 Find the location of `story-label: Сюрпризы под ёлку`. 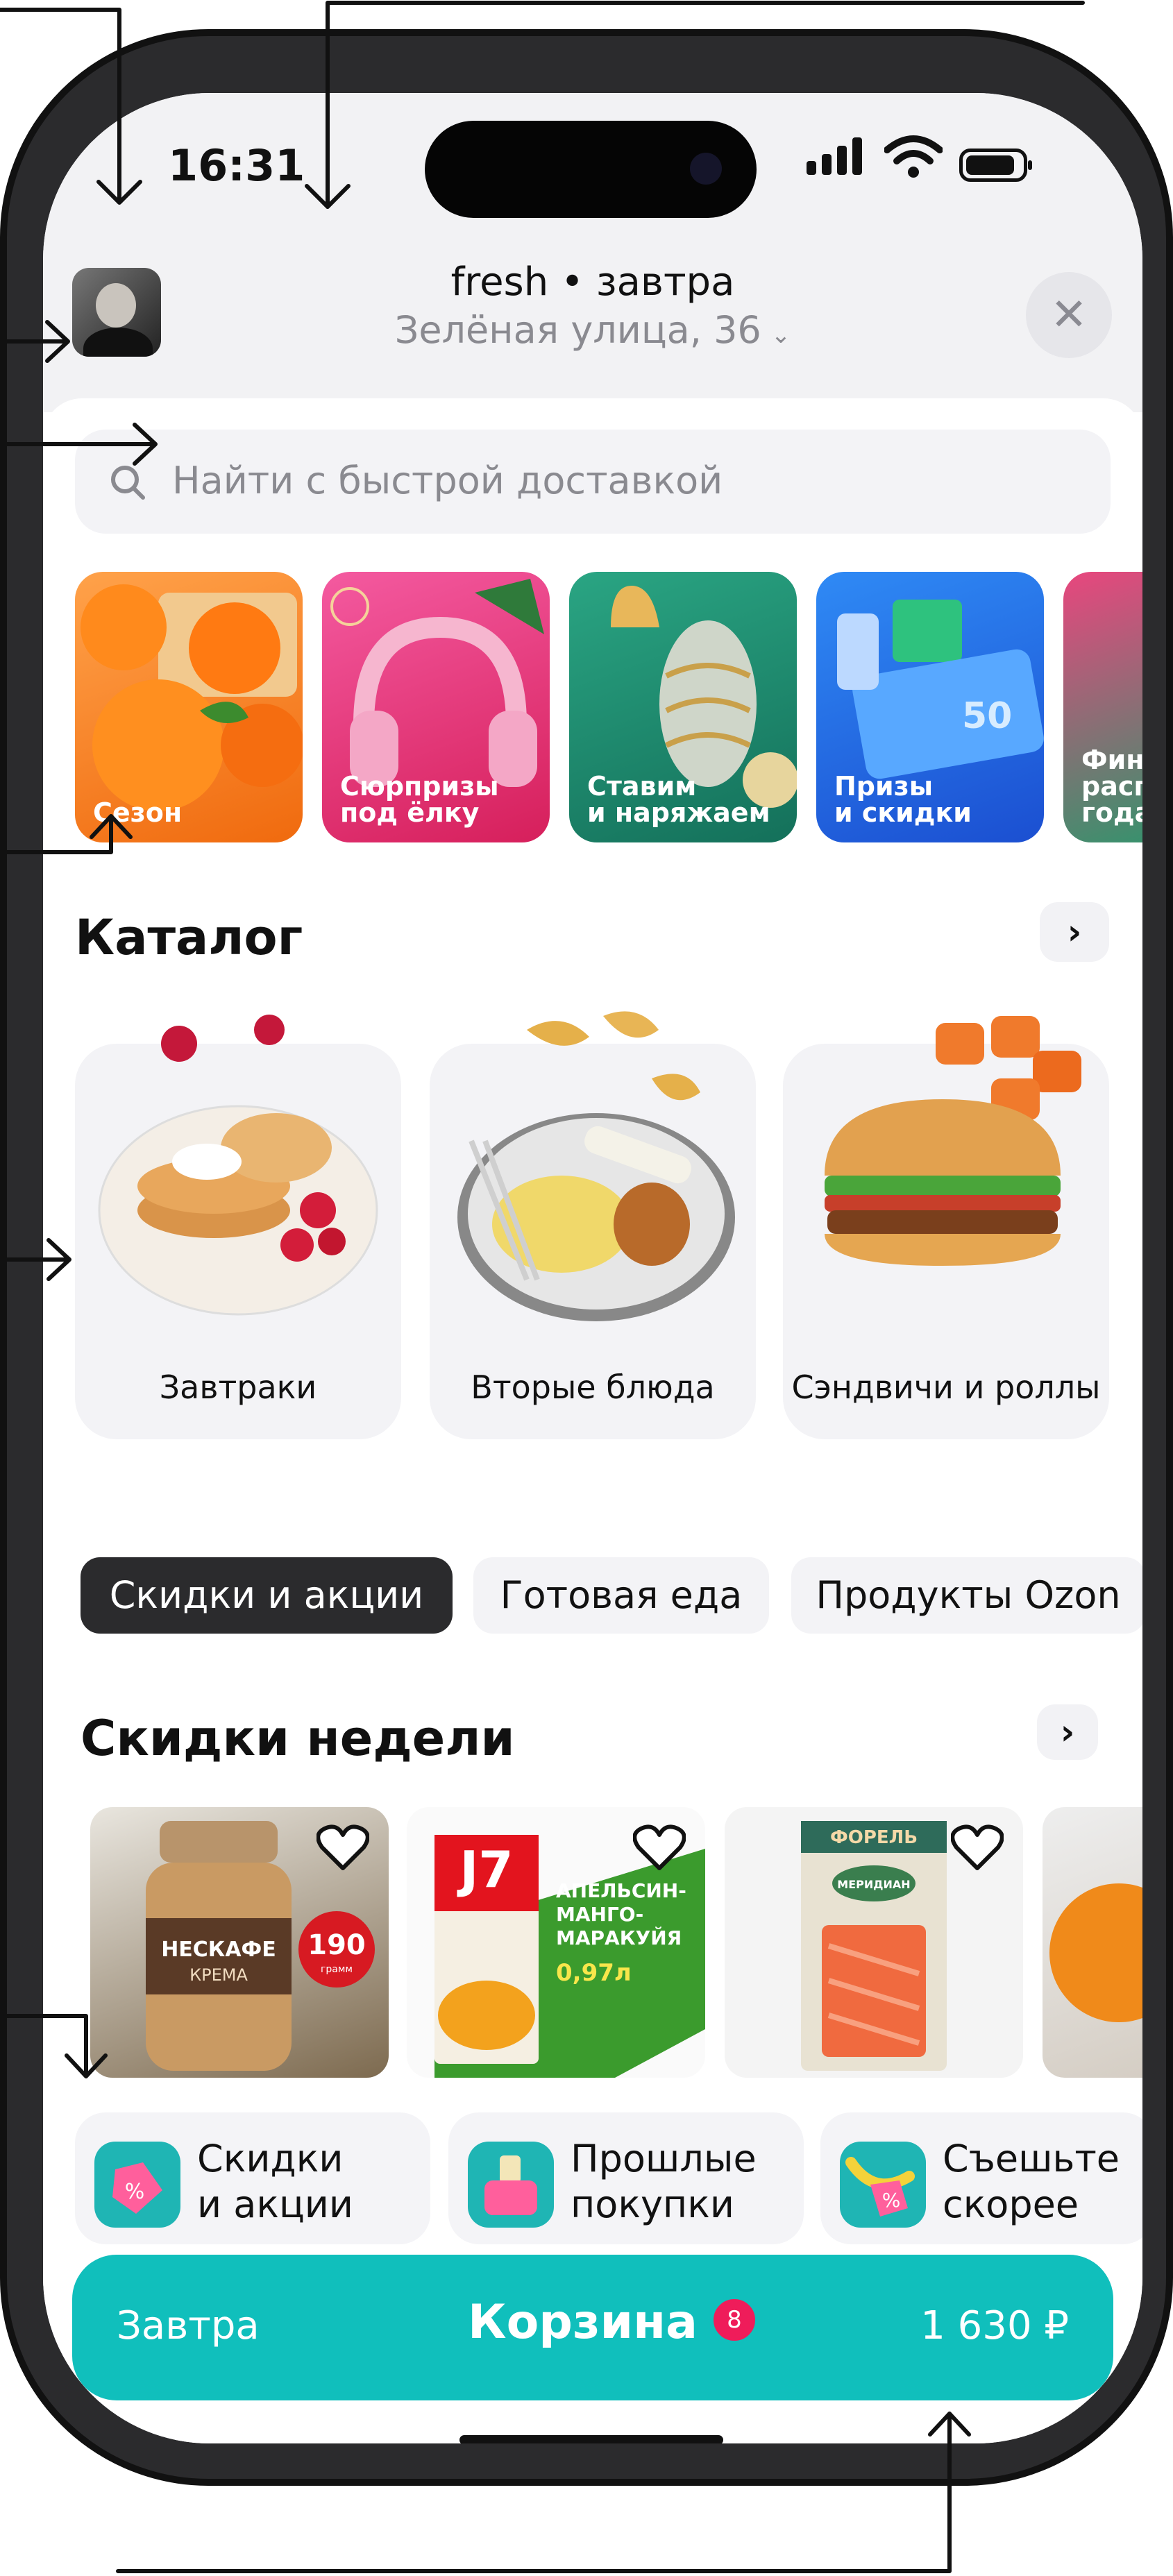

story-label: Сюрпризы под ёлку is located at coordinates (419, 799).